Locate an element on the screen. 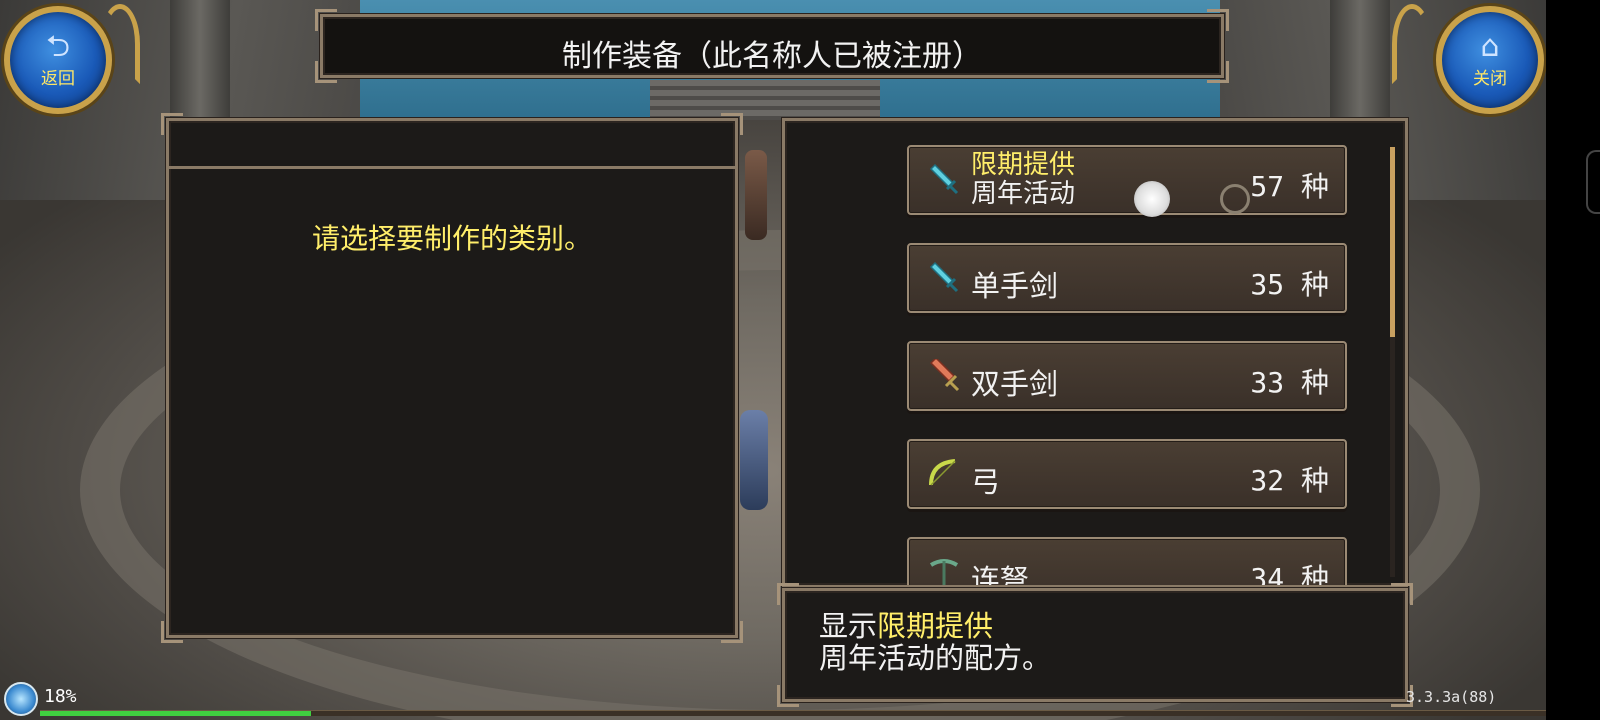 This screenshot has height=720, width=1600. stone-steps is located at coordinates (765, 100).